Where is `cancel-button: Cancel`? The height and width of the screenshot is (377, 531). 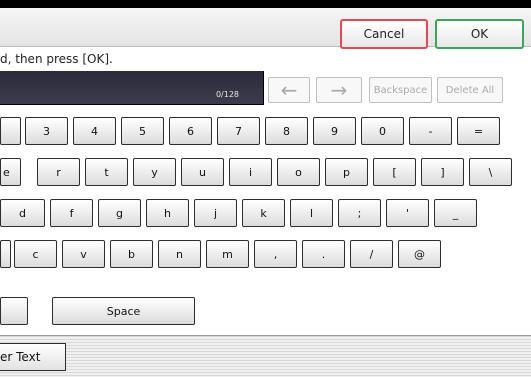 cancel-button: Cancel is located at coordinates (384, 34).